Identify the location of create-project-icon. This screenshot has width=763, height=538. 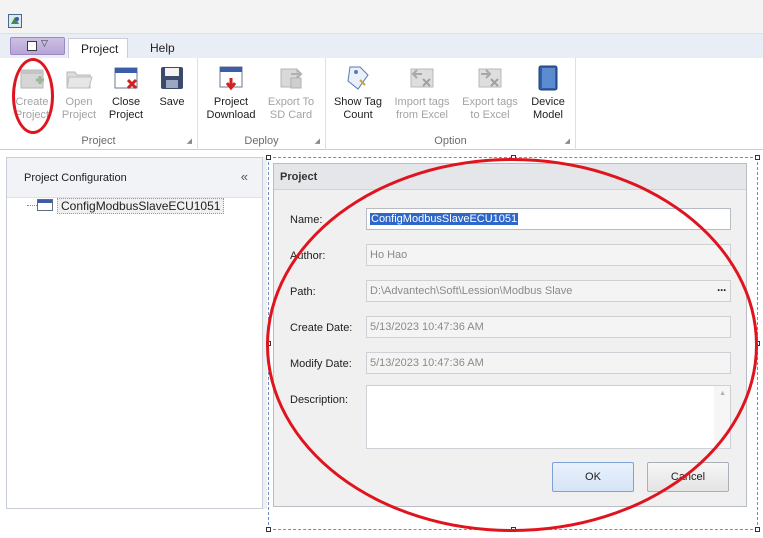
(32, 79).